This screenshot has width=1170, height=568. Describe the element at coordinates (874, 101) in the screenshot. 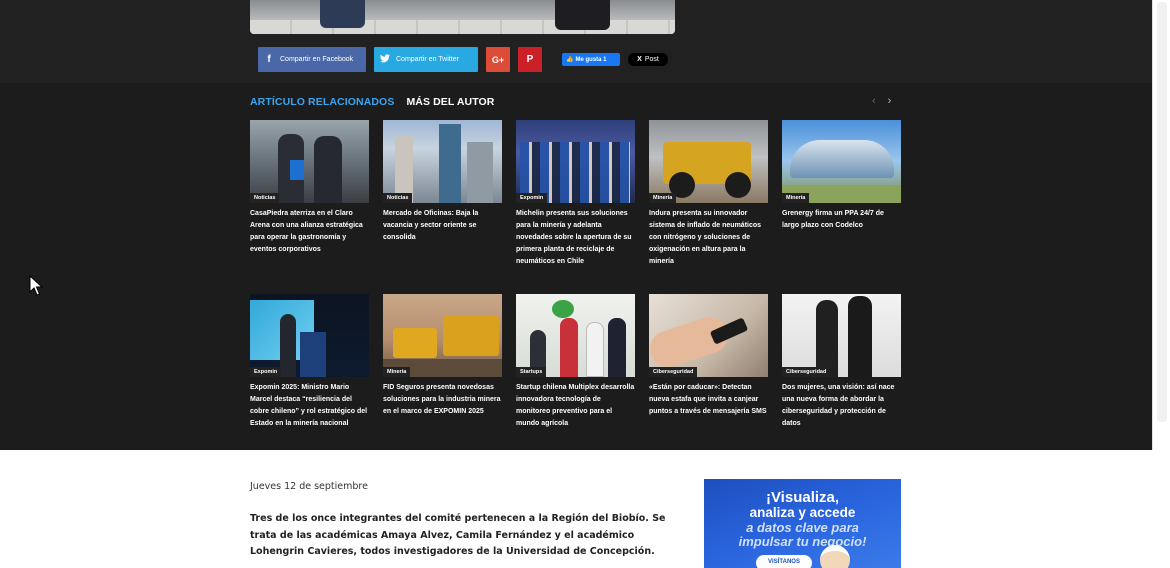

I see `prev-arrow-icon: ‹` at that location.